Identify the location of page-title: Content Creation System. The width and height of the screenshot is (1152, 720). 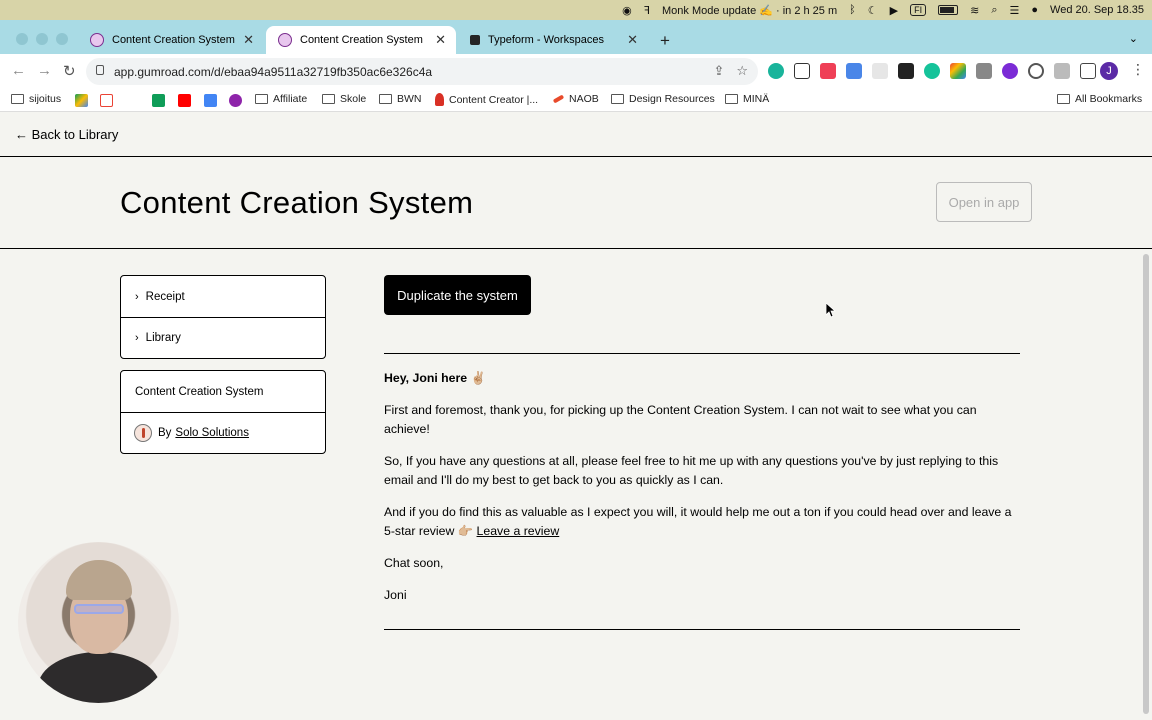
(297, 202).